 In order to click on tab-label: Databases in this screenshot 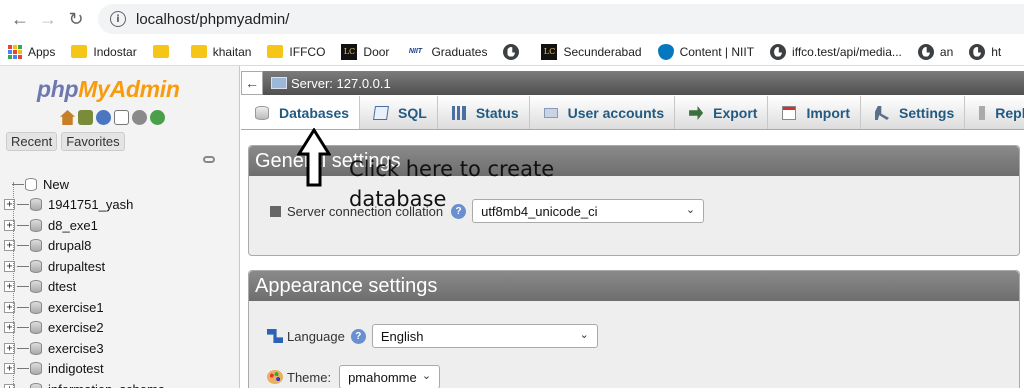, I will do `click(314, 113)`.